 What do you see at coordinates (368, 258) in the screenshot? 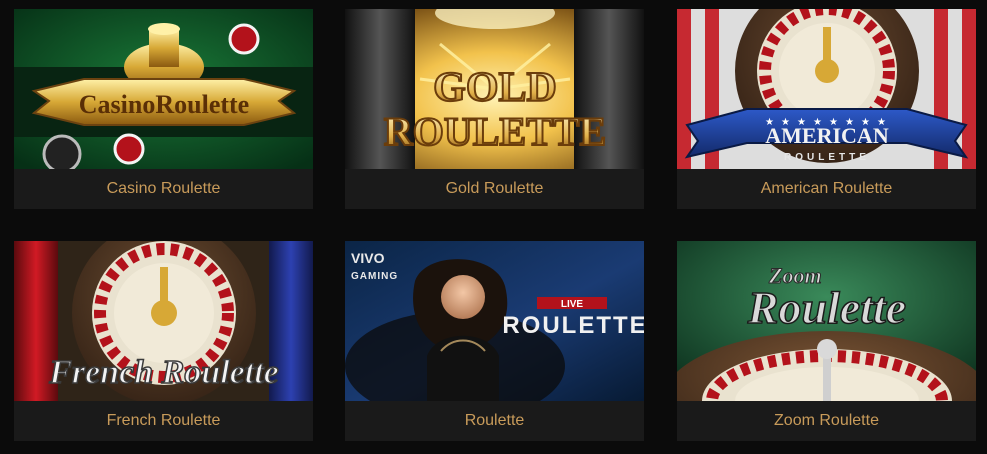
I see `brand-vivo: VIVO` at bounding box center [368, 258].